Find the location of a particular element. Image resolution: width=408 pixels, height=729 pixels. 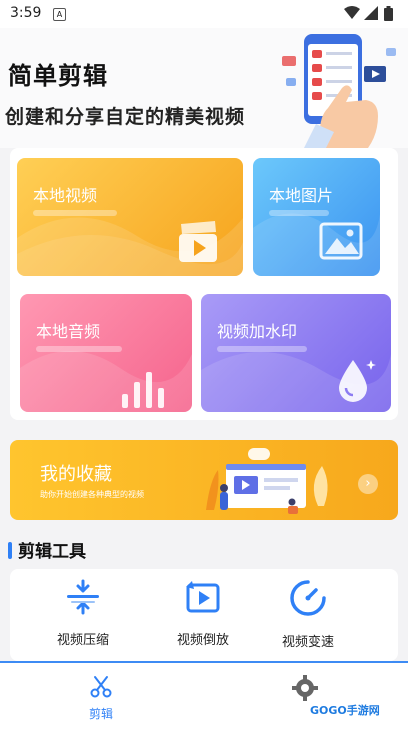

section-title: 剪辑工具 is located at coordinates (47, 549).